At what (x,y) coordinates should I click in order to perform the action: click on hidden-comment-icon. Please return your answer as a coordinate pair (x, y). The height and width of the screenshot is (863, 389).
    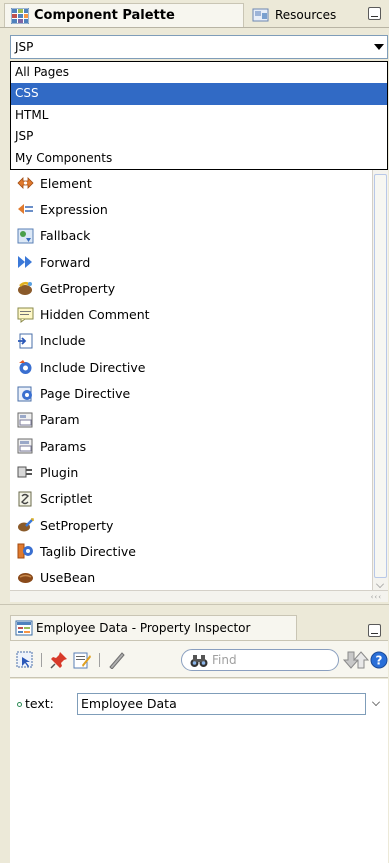
    Looking at the image, I should click on (25, 315).